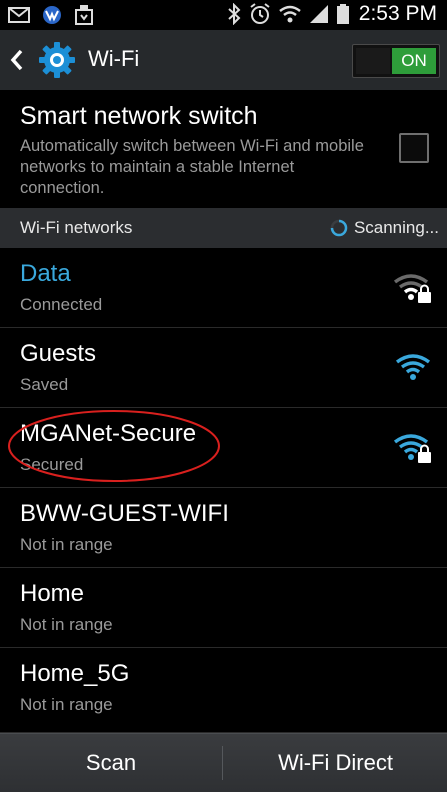 The width and height of the screenshot is (447, 792). Describe the element at coordinates (111, 763) in the screenshot. I see `scan-button: Scan` at that location.